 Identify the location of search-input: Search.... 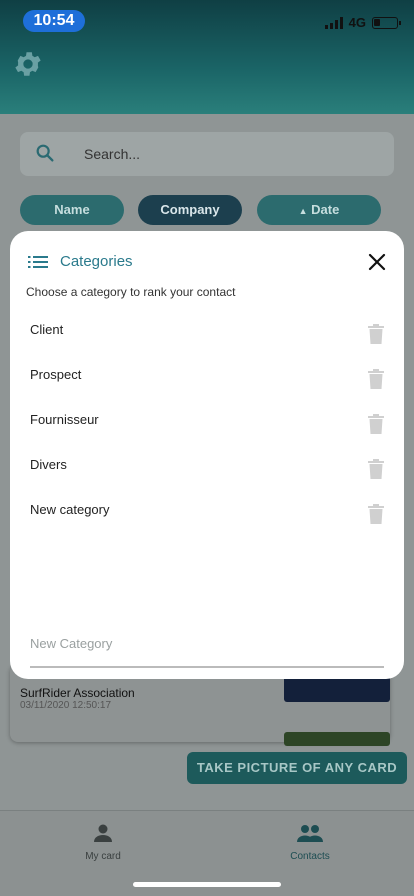
(112, 154).